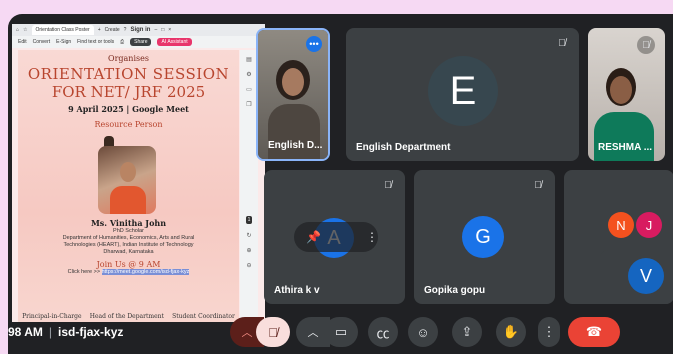 This screenshot has height=354, width=673. What do you see at coordinates (145, 272) in the screenshot?
I see `meet-link: https://meet.google.com/isd-fjax-kyz` at bounding box center [145, 272].